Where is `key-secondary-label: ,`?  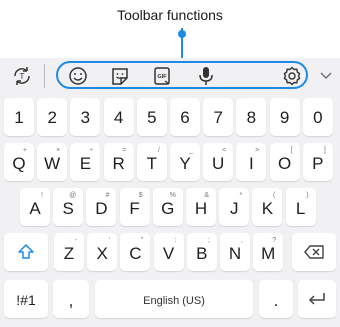 key-secondary-label: , is located at coordinates (242, 240).